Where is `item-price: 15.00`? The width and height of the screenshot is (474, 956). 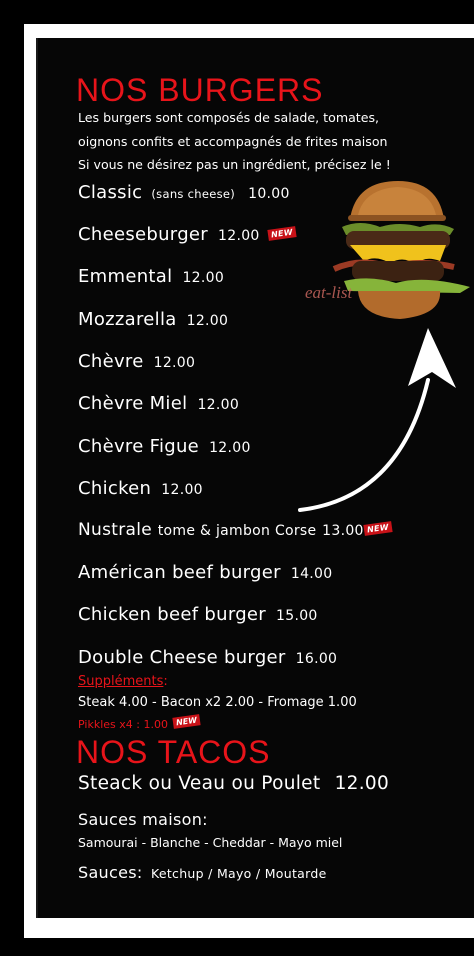
item-price: 15.00 is located at coordinates (297, 616).